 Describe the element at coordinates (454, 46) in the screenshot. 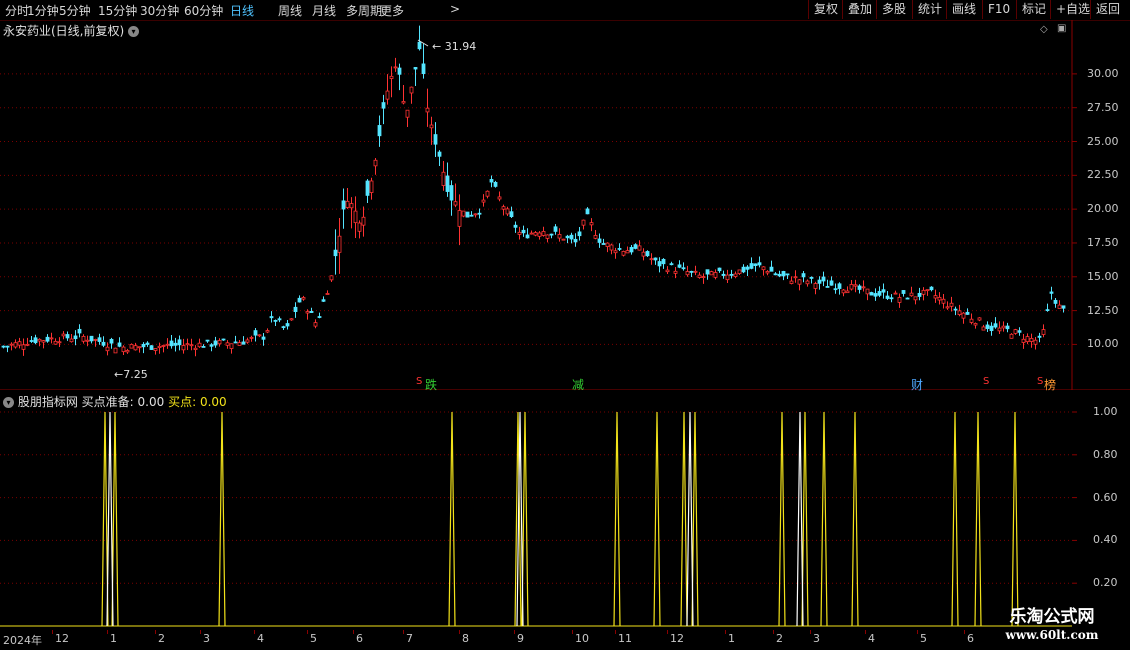

I see `max-price-marker: ← 31.94` at that location.